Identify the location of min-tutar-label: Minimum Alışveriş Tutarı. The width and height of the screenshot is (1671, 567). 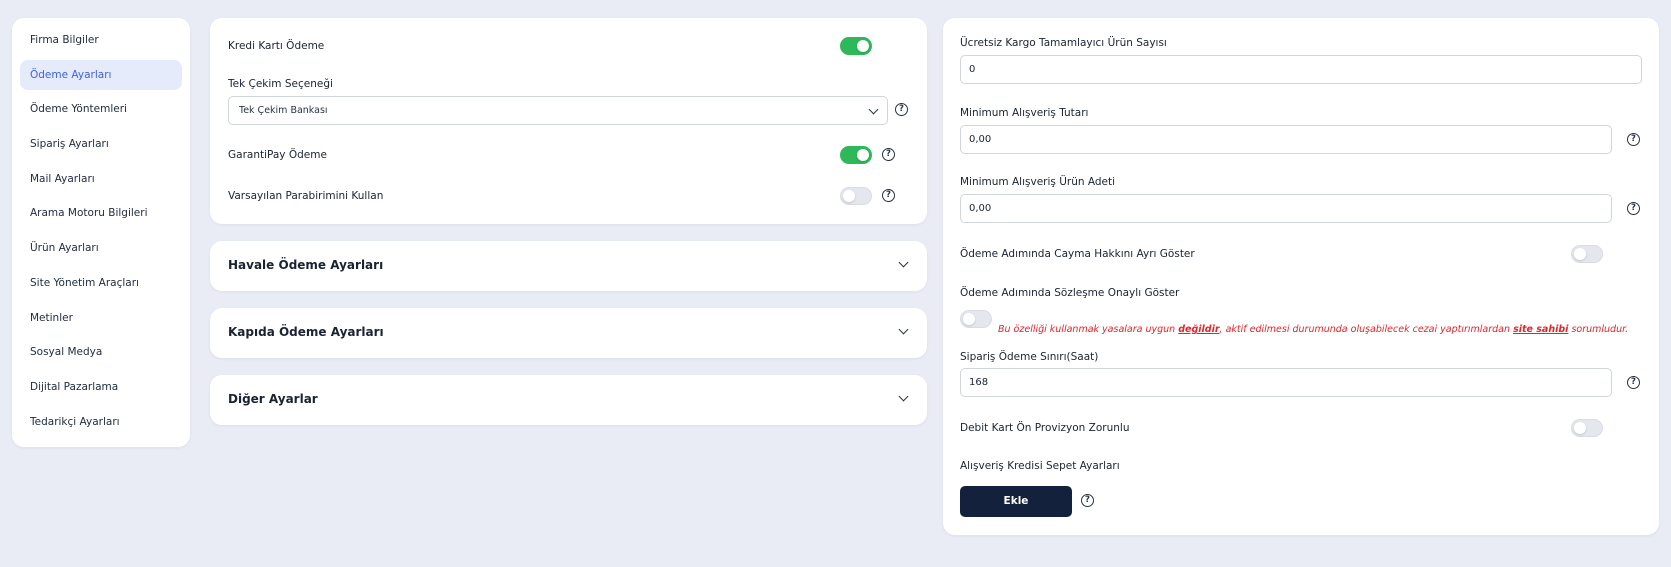
(1024, 113).